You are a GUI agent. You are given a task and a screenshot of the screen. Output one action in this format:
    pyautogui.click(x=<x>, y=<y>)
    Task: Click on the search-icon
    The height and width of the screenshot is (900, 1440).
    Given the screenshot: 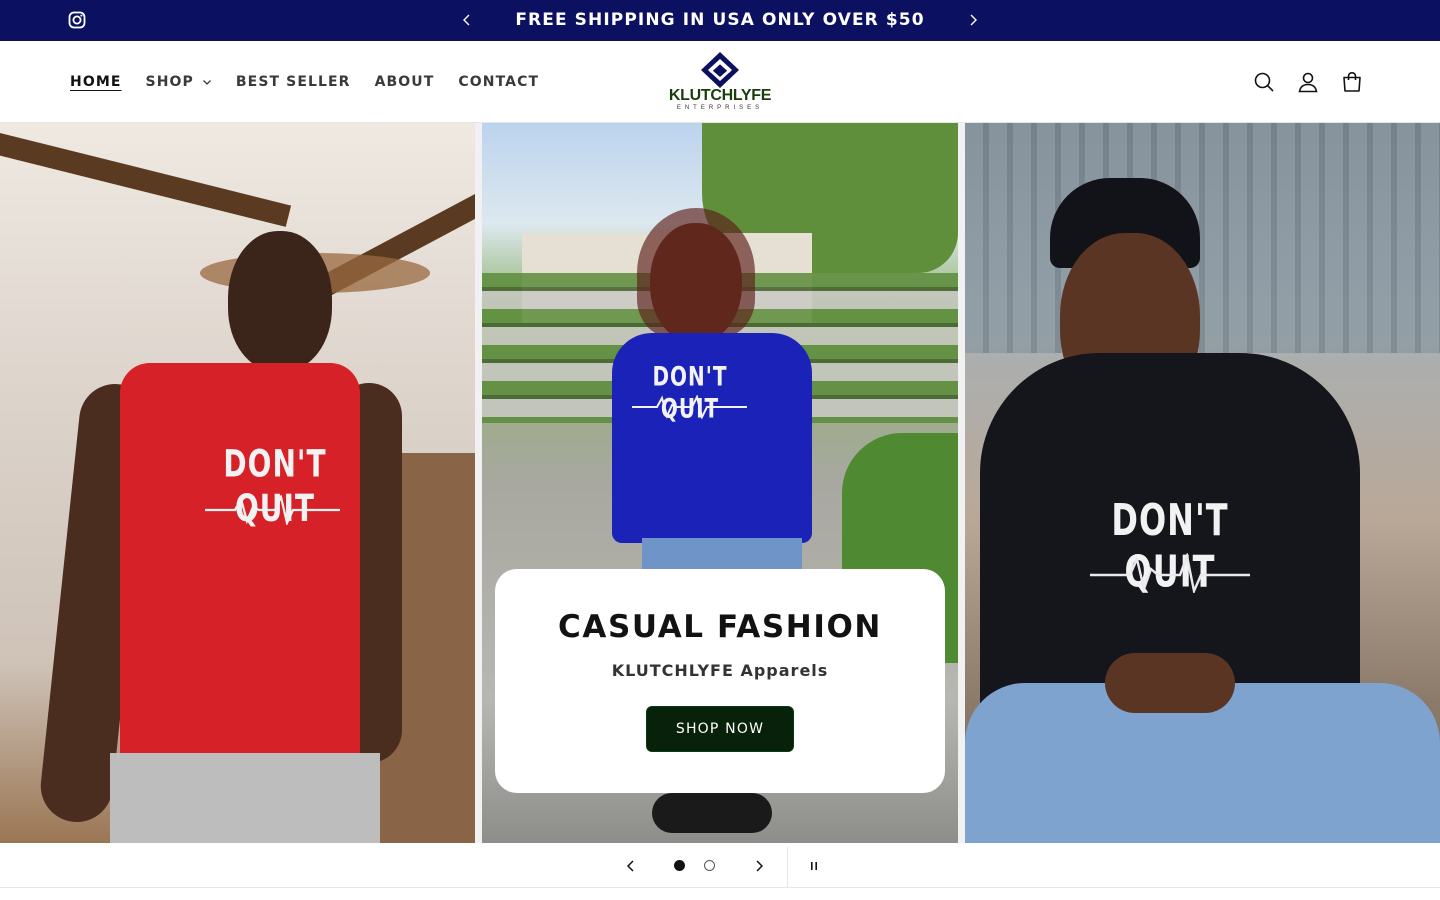 What is the action you would take?
    pyautogui.click(x=1264, y=82)
    